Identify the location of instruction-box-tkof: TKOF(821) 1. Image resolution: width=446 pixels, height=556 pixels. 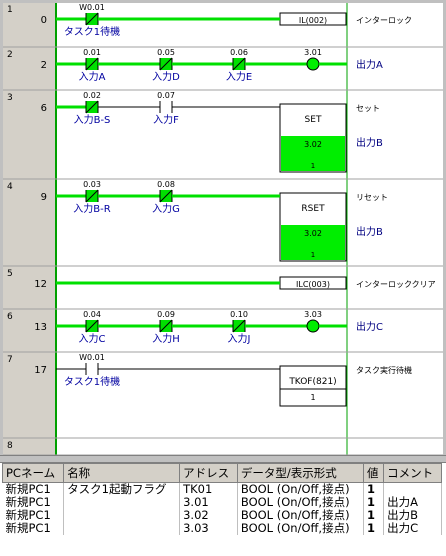
(313, 386).